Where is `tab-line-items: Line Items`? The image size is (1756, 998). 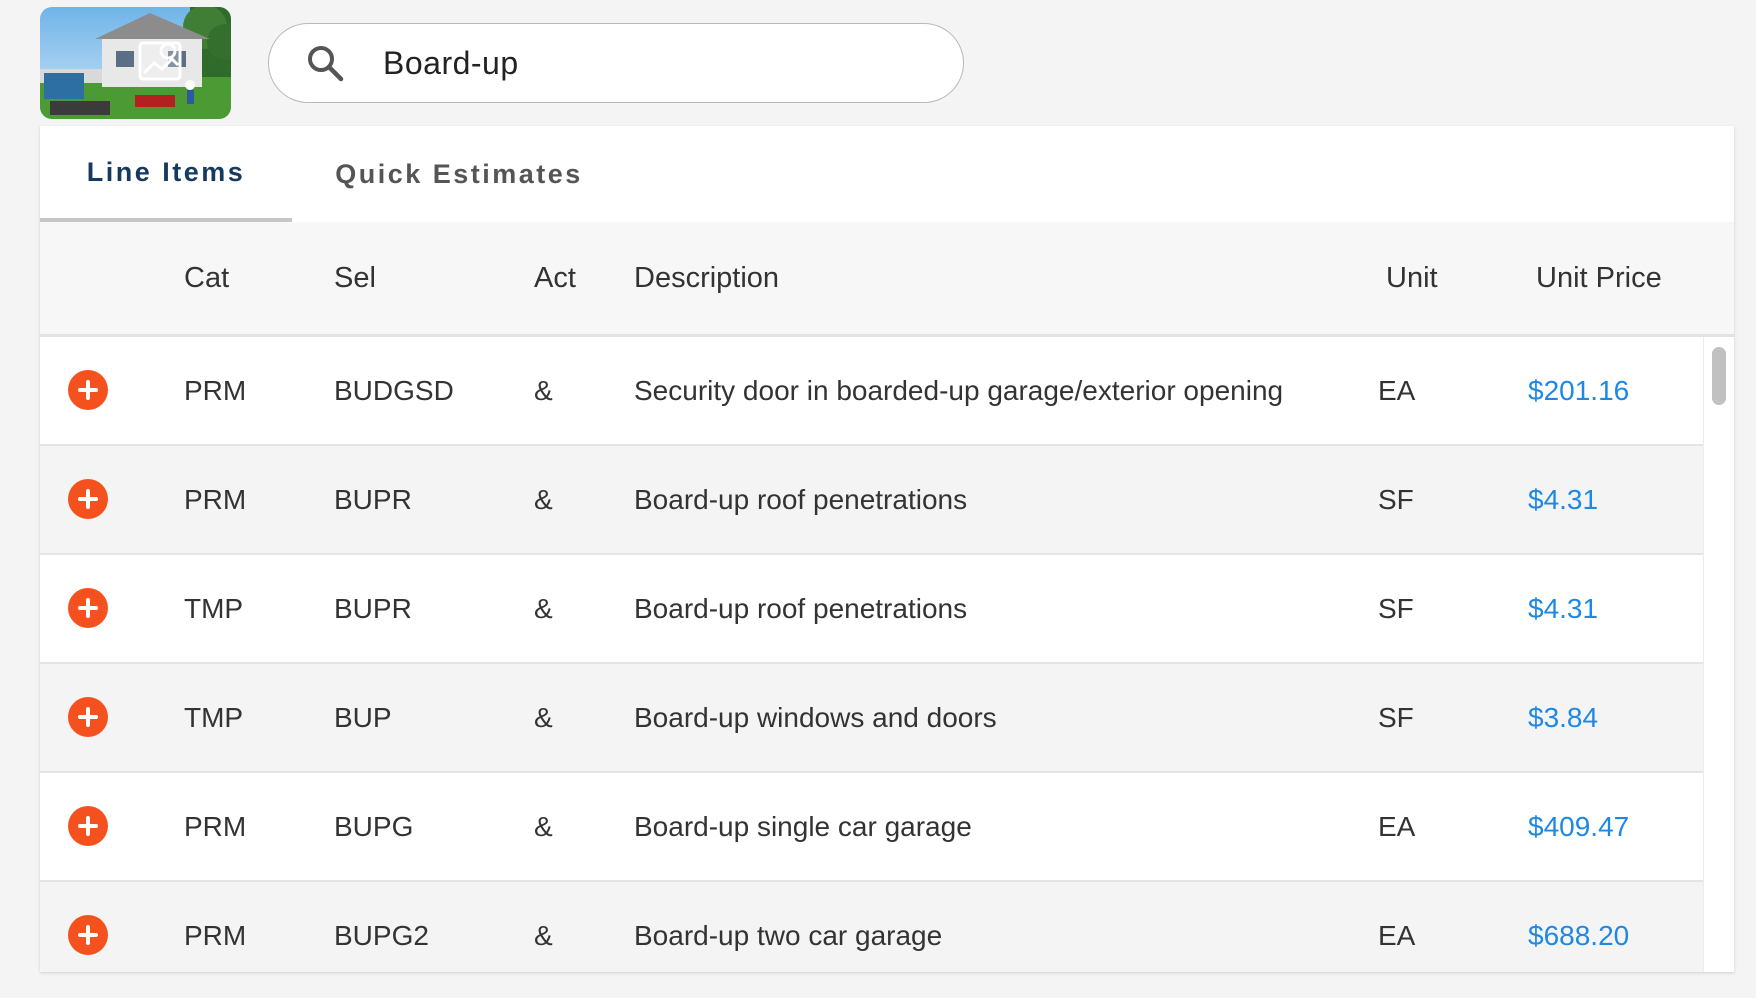
tab-line-items: Line Items is located at coordinates (166, 174).